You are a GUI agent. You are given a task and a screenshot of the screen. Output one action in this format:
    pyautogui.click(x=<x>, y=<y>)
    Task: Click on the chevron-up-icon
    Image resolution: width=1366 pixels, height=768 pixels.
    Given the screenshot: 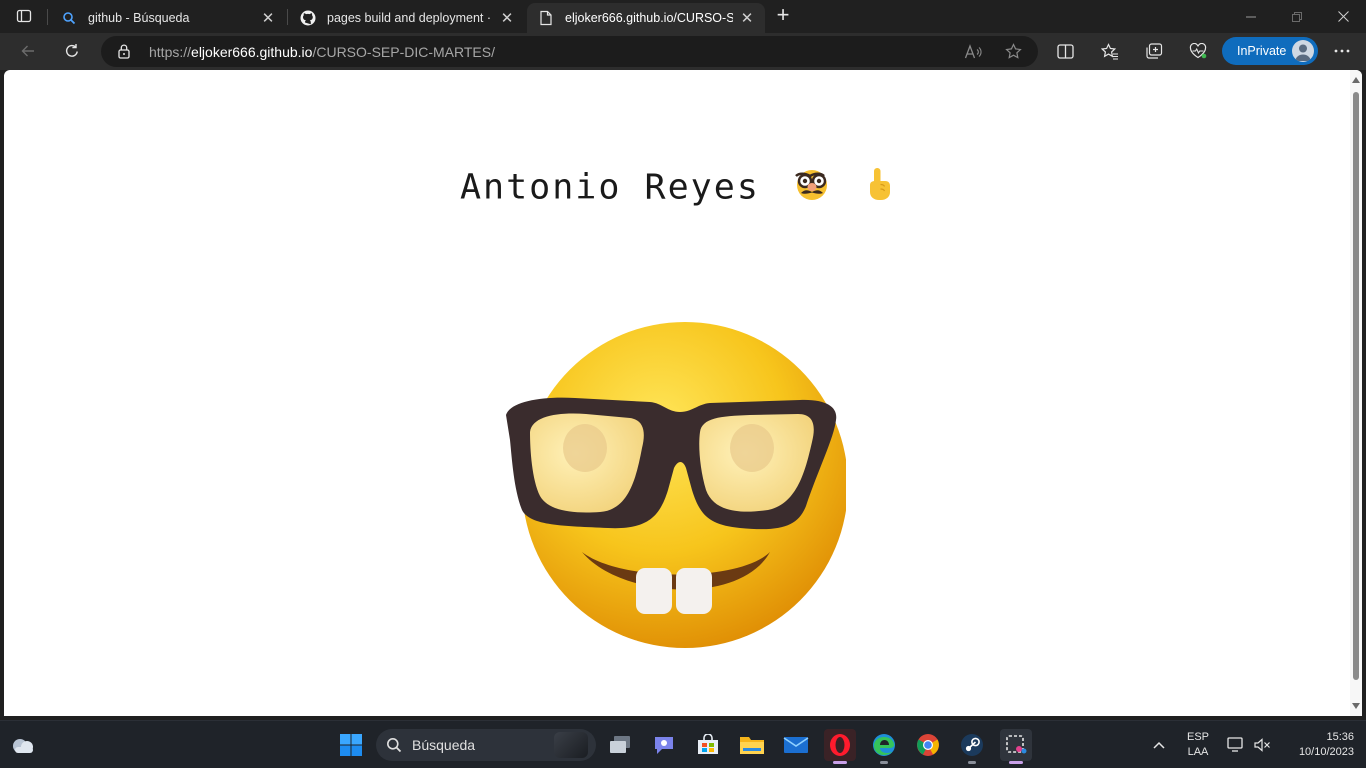 What is the action you would take?
    pyautogui.click(x=1159, y=745)
    